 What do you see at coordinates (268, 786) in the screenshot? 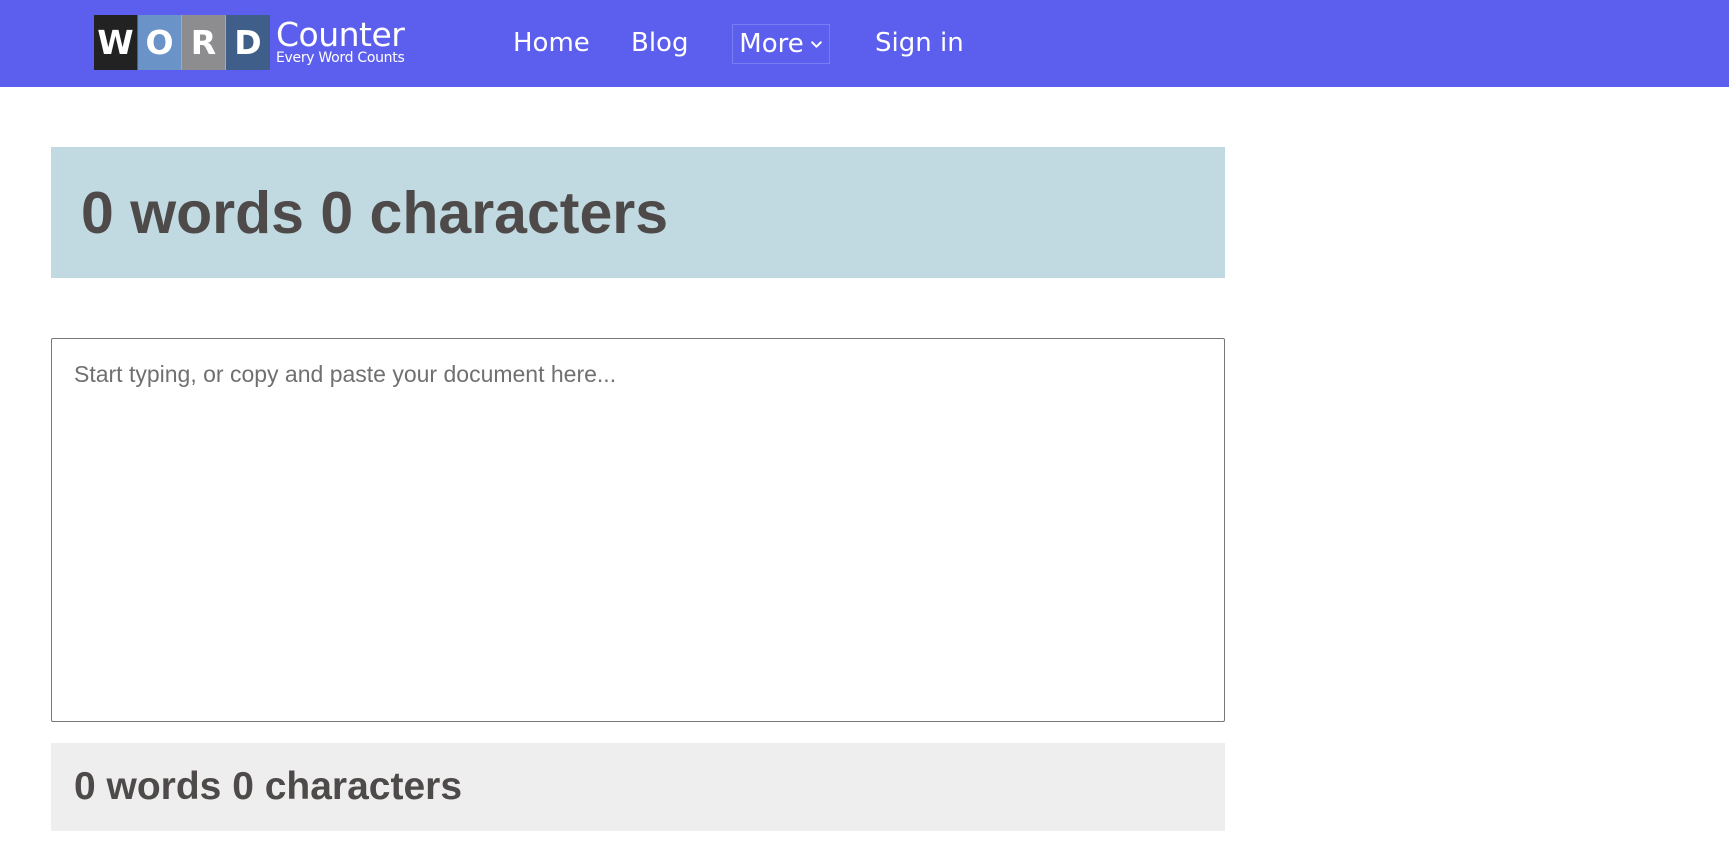
I see `word-count-footer-summary: 0 words 0 characters` at bounding box center [268, 786].